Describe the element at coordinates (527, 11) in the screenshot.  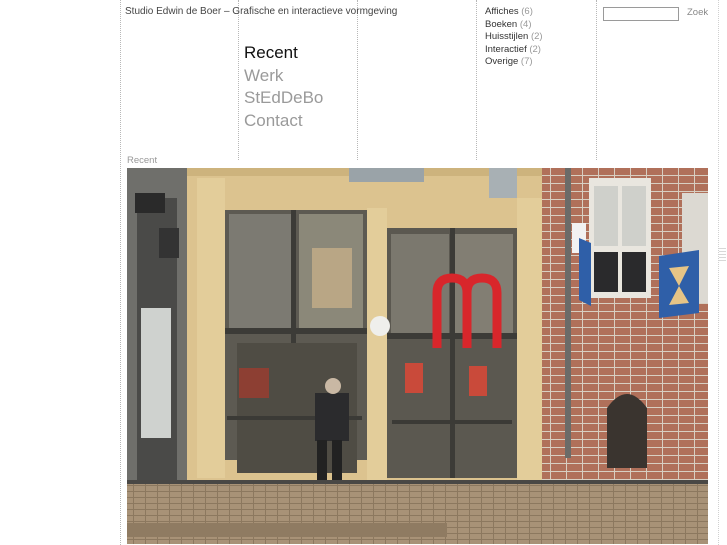
I see `category-count: (6)` at that location.